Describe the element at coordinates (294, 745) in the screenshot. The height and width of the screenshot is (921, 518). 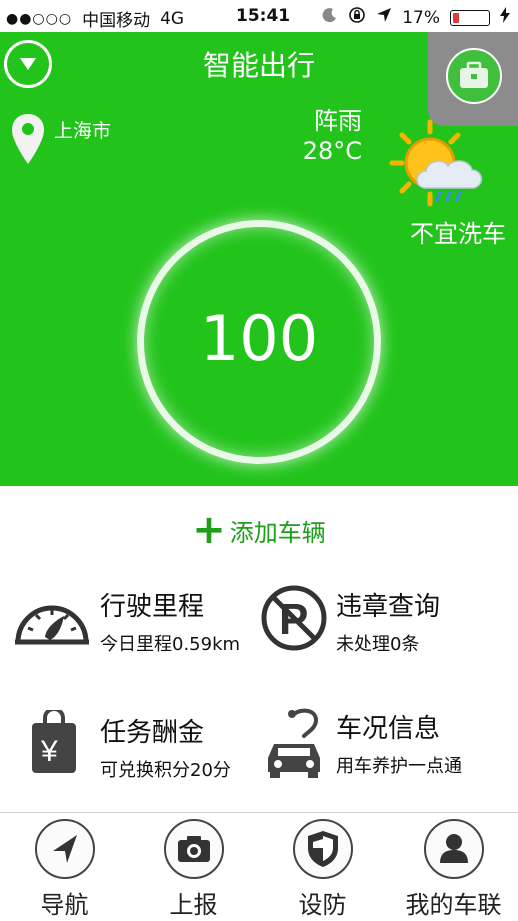
I see `car-stethoscope-icon` at that location.